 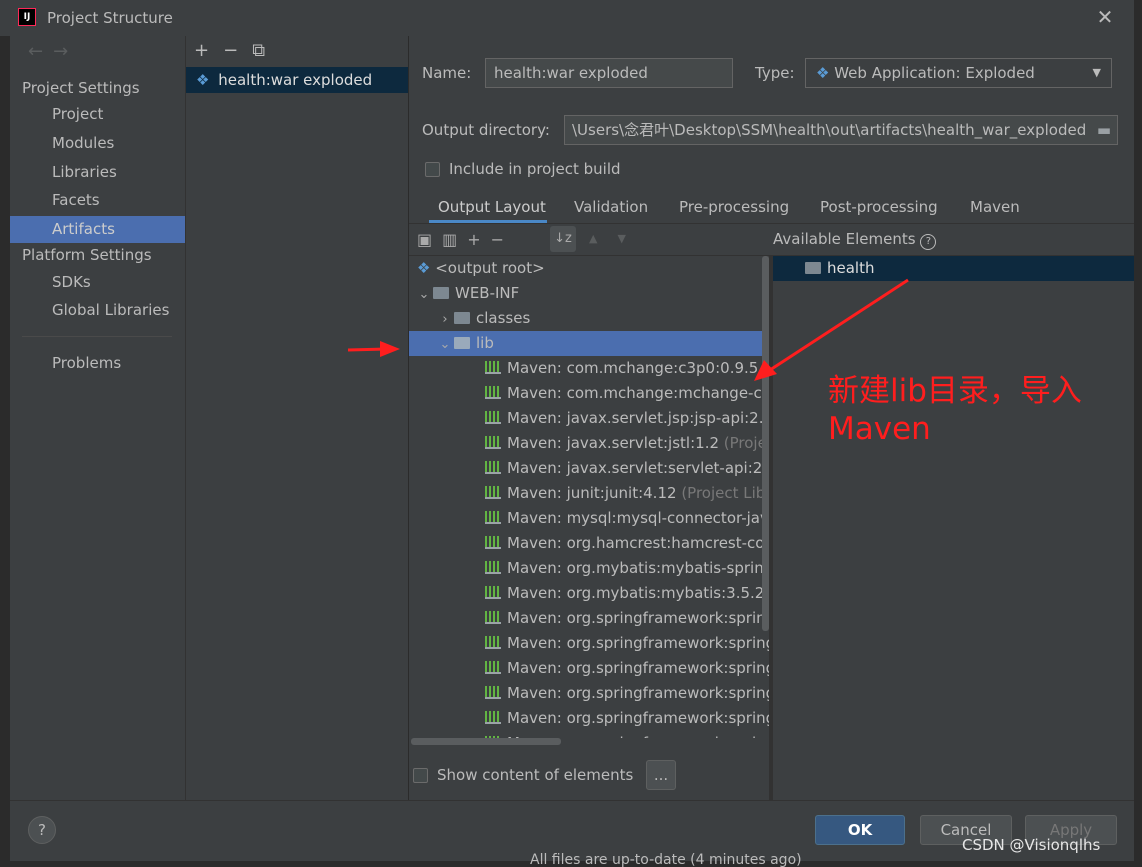 What do you see at coordinates (420, 775) in the screenshot?
I see `show-content-checkbox` at bounding box center [420, 775].